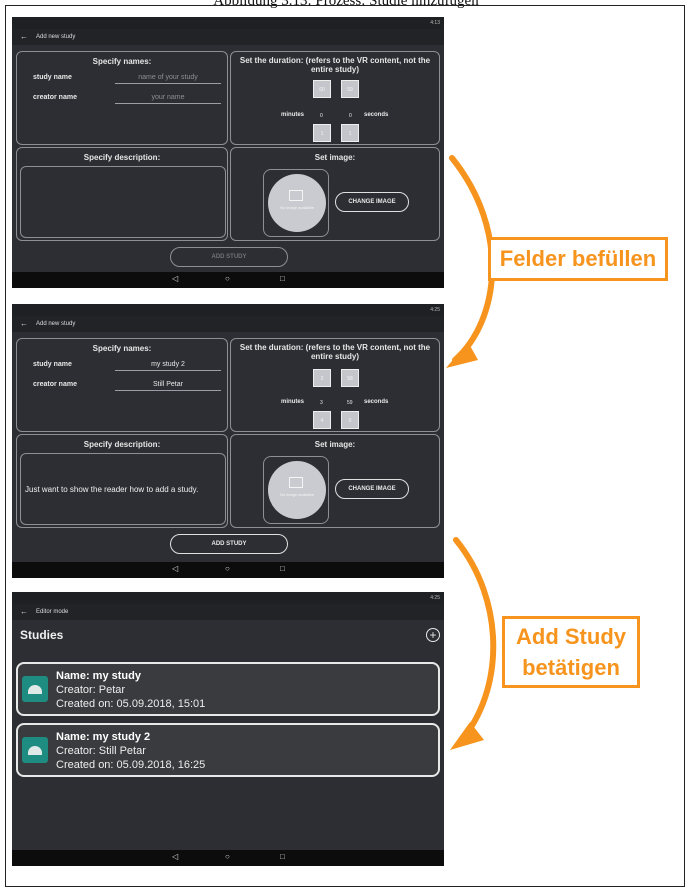 The height and width of the screenshot is (894, 692). I want to click on arrow-1-curve, so click(472, 259).